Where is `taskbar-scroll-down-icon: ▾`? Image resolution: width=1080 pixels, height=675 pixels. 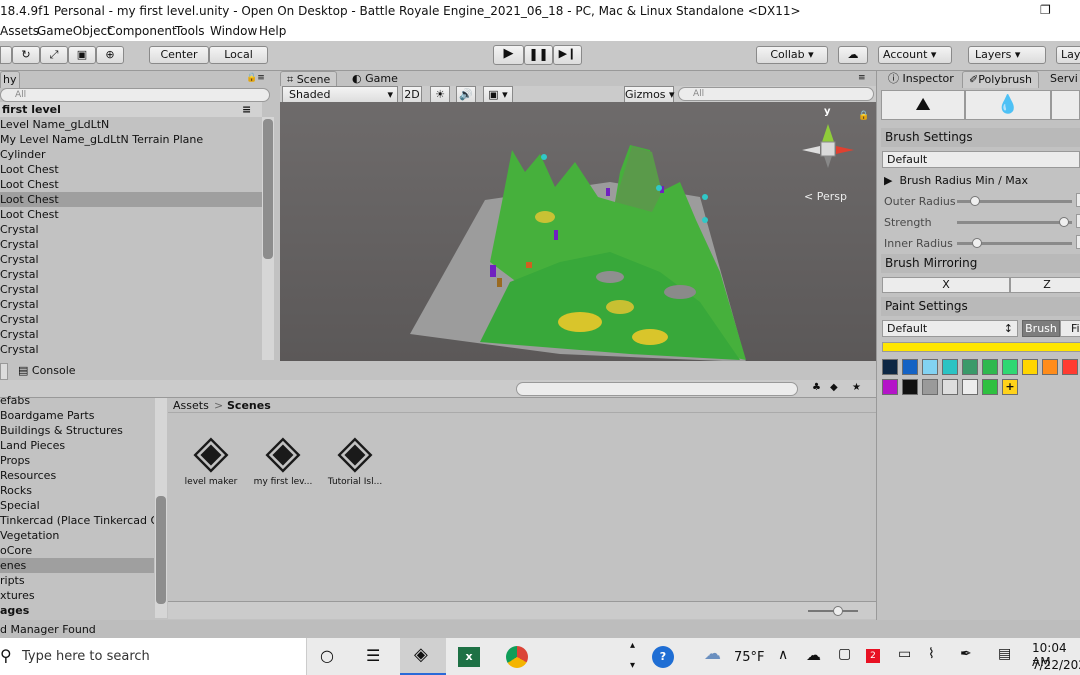 taskbar-scroll-down-icon: ▾ is located at coordinates (632, 665).